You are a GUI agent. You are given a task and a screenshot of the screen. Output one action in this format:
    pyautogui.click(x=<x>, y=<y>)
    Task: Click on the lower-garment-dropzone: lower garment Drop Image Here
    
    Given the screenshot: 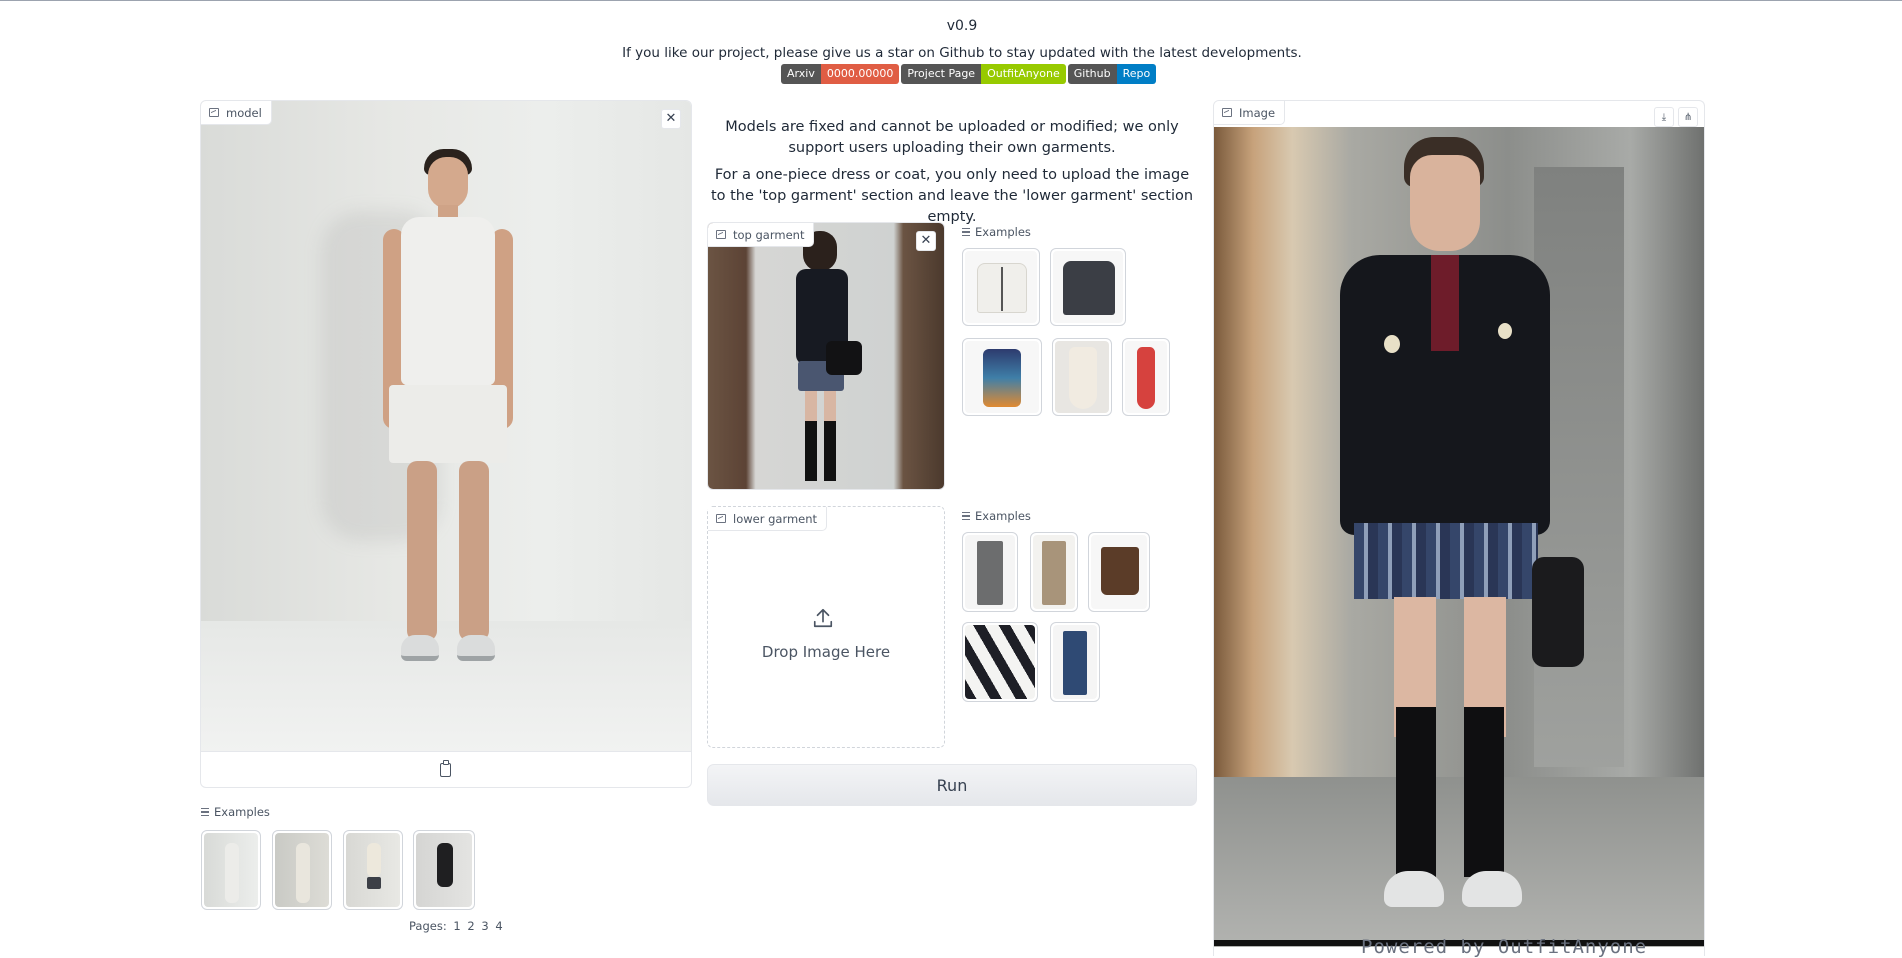 What is the action you would take?
    pyautogui.click(x=826, y=627)
    